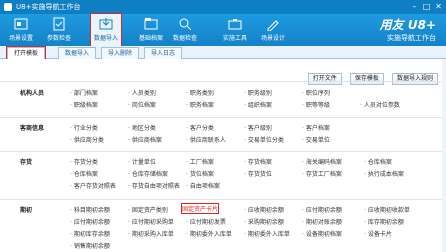  What do you see at coordinates (316, 139) in the screenshot?
I see `list-item: 交易单位` at bounding box center [316, 139].